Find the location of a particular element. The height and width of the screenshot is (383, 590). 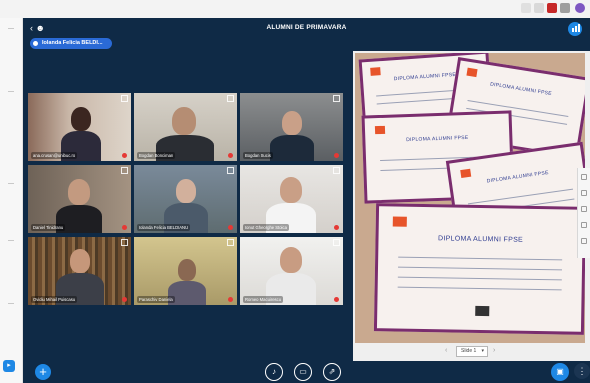

presentation-toggle-icon: ▣ is located at coordinates (560, 372).